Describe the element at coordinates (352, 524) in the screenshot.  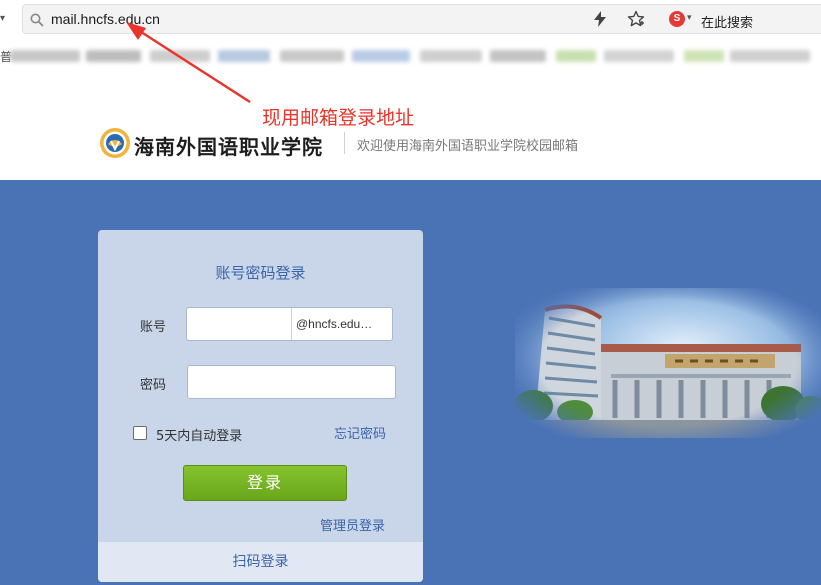
I see `admin-login-link: 管理员登录` at that location.